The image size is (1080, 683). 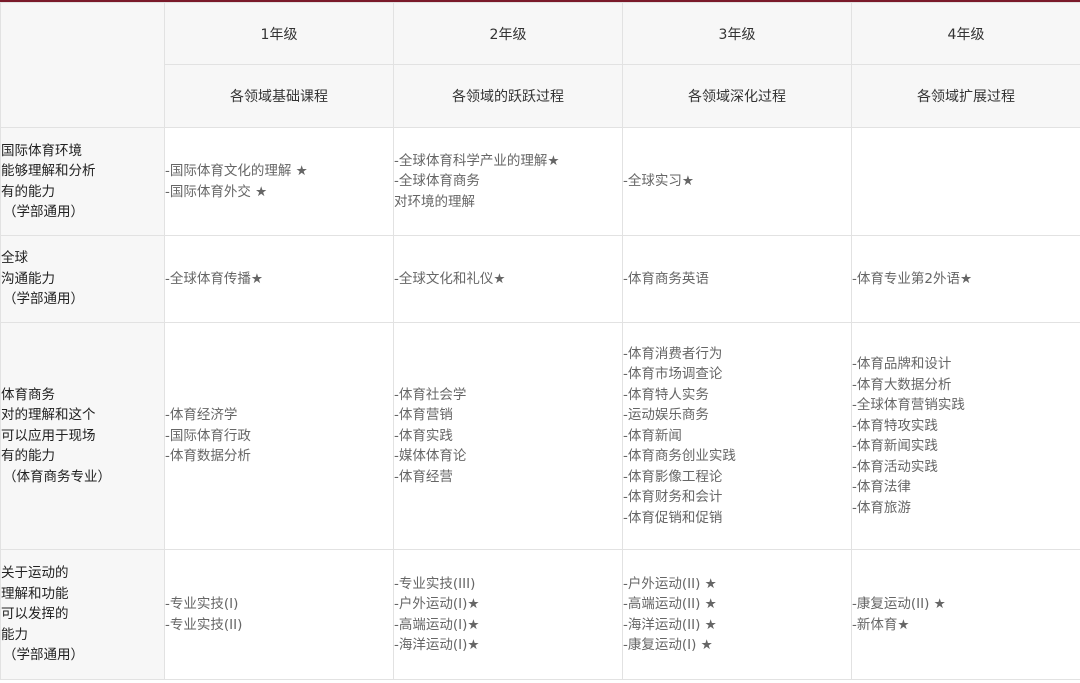 I want to click on course-item: -媒体体育论, so click(x=430, y=456).